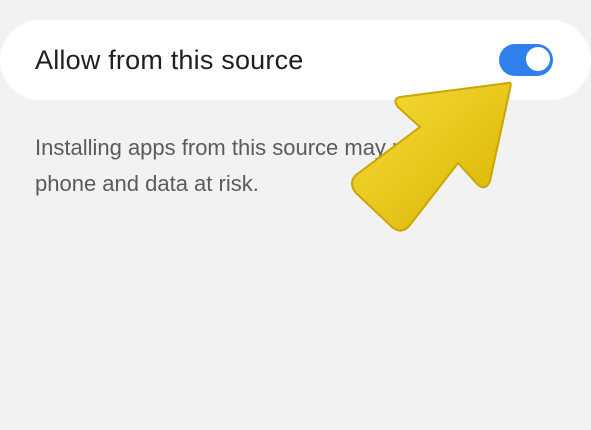  Describe the element at coordinates (431, 156) in the screenshot. I see `arrow-pointer-icon` at that location.